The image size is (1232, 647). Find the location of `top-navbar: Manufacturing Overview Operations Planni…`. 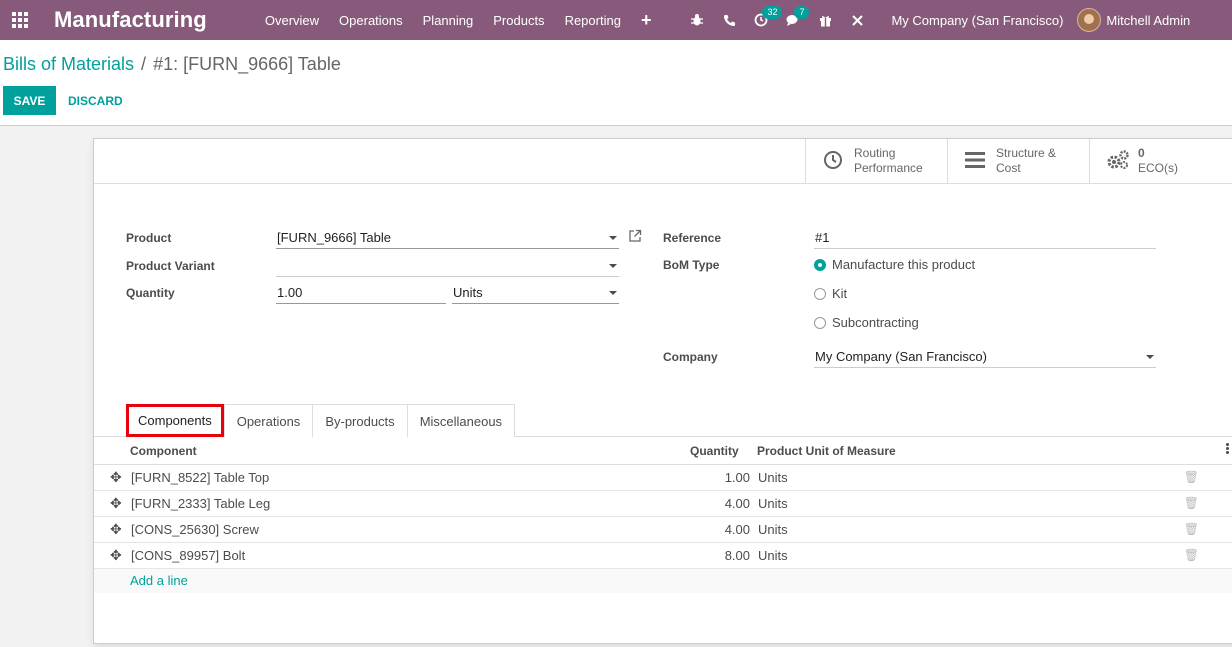

top-navbar: Manufacturing Overview Operations Planni… is located at coordinates (616, 20).